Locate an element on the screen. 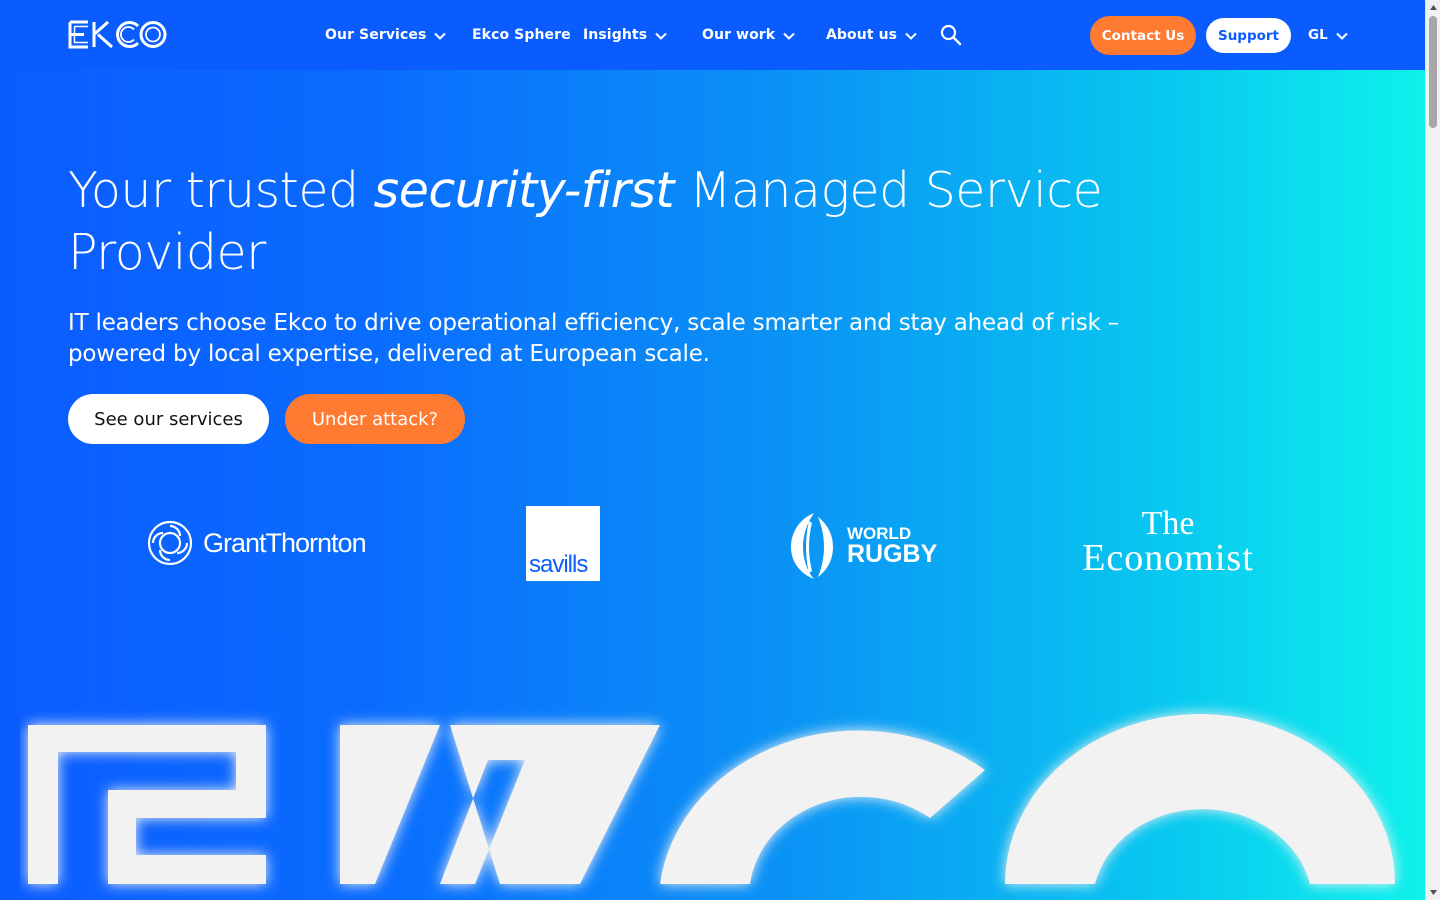  nav-insights: Insights is located at coordinates (625, 35).